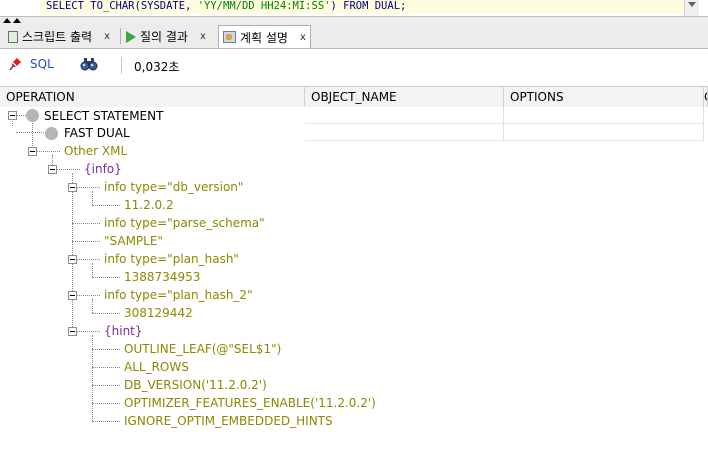 This screenshot has width=708, height=463. What do you see at coordinates (228, 421) in the screenshot?
I see `tree-node-hint-item: IGNORE_OPTIM_EMBEDDED_HINTS` at bounding box center [228, 421].